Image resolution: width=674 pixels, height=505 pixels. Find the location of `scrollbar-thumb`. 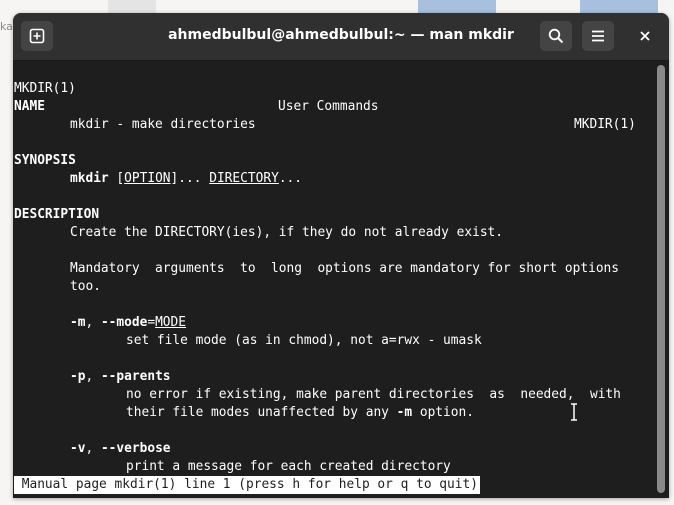

scrollbar-thumb is located at coordinates (661, 279).